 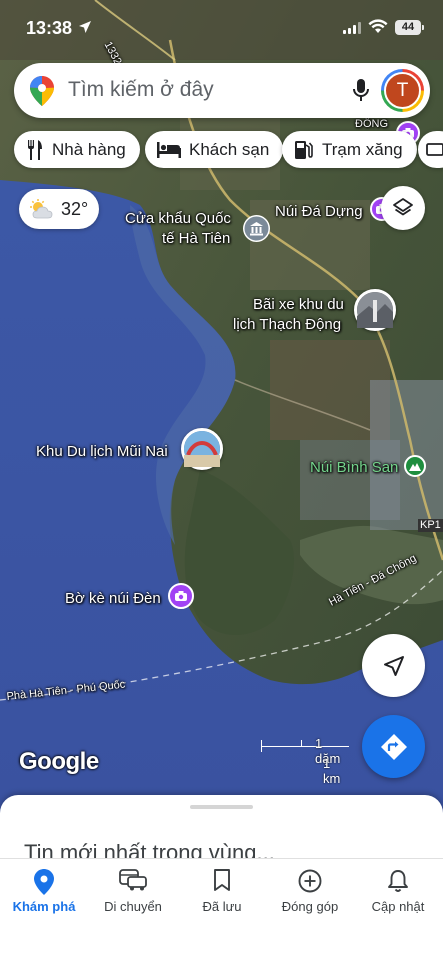 What do you see at coordinates (361, 90) in the screenshot?
I see `microphone-icon` at bounding box center [361, 90].